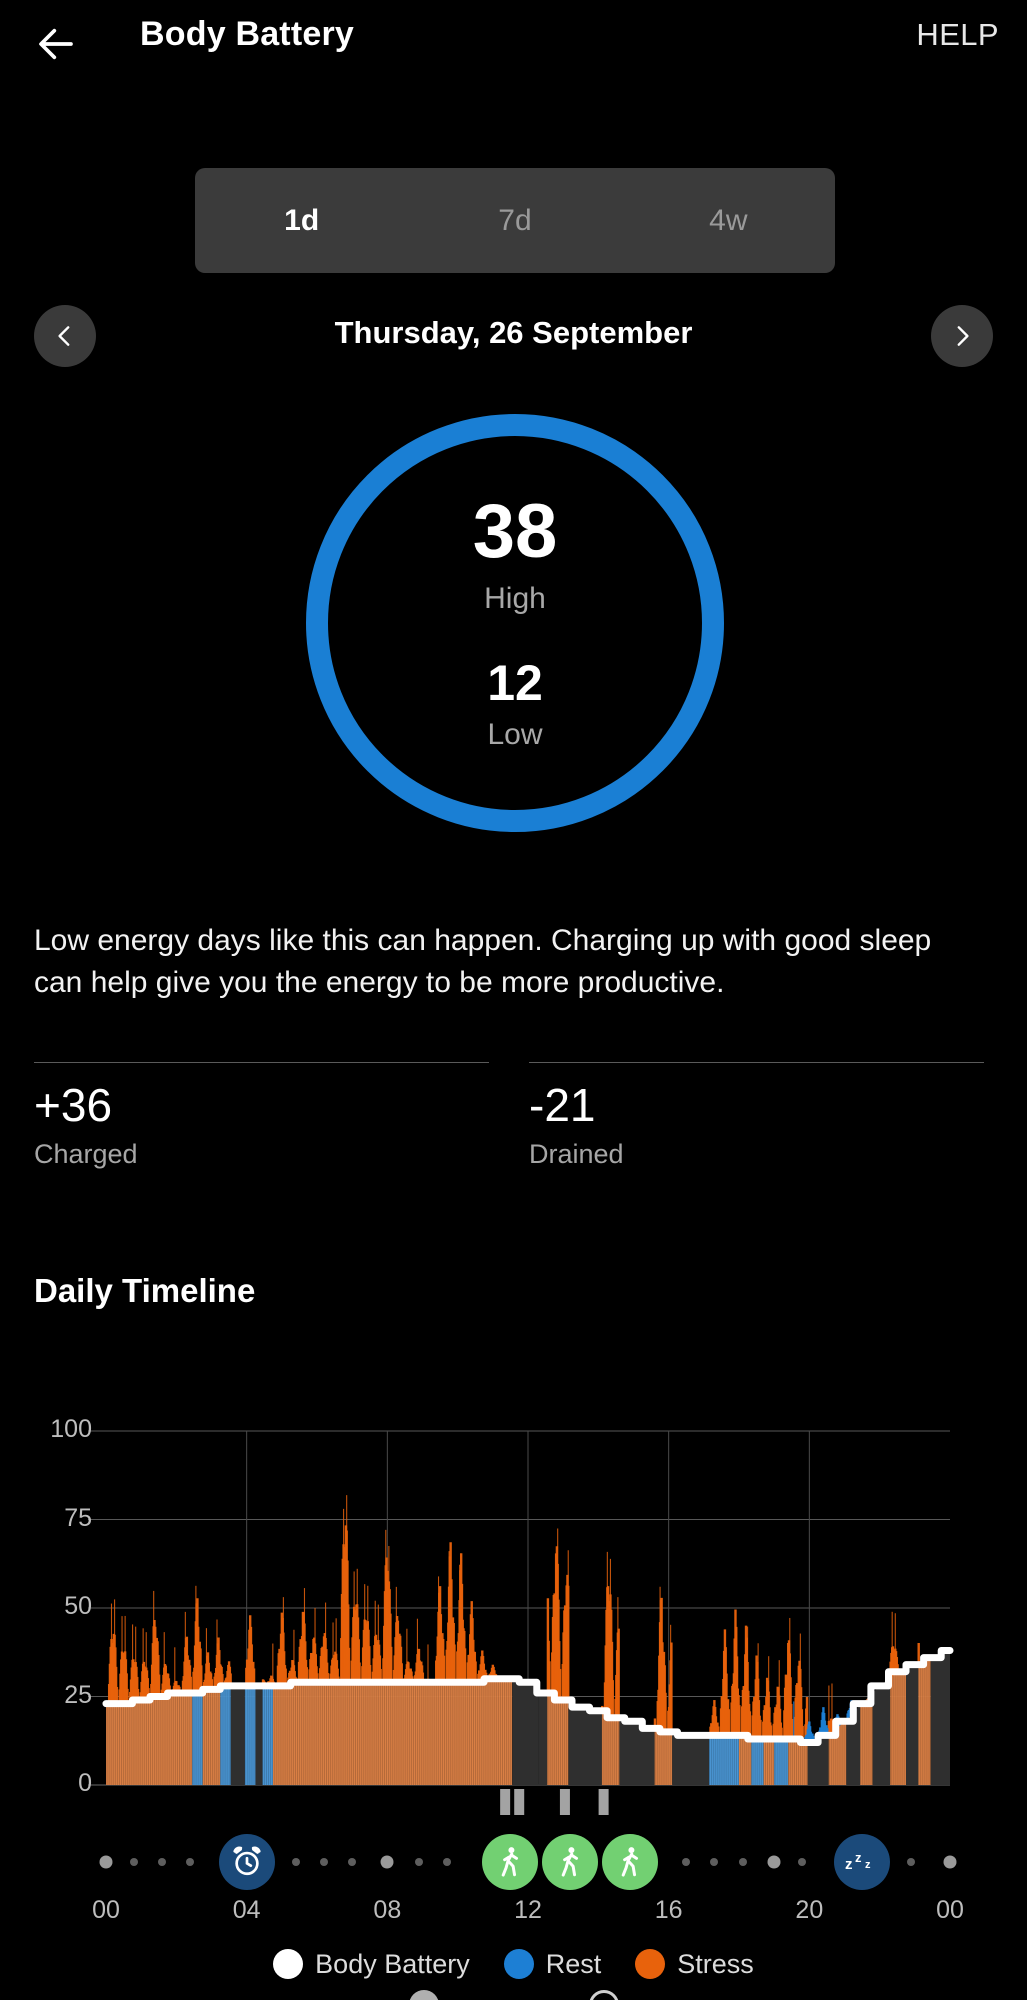 This screenshot has width=1027, height=2000. I want to click on charged-label: Charged, so click(86, 1154).